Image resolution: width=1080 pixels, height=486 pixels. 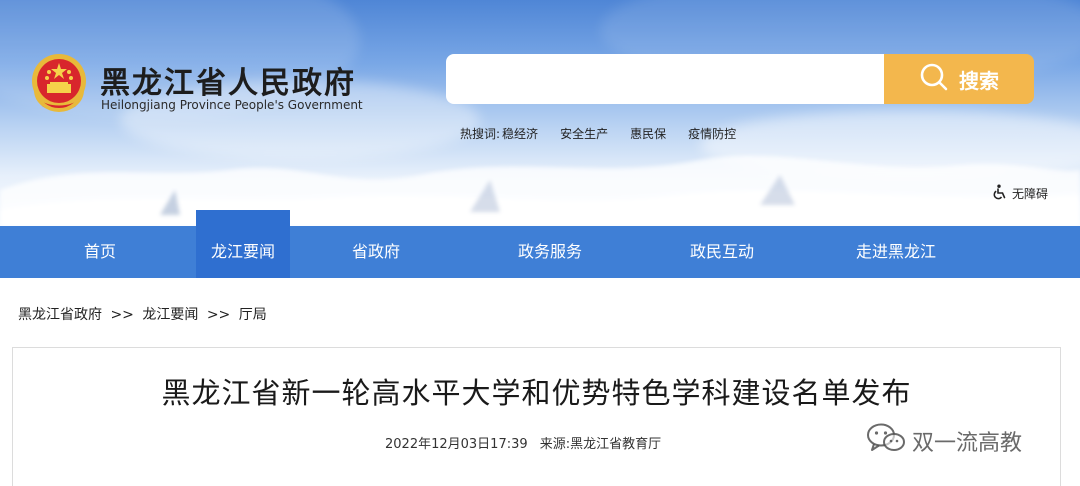 What do you see at coordinates (100, 252) in the screenshot?
I see `nav-item-home: 首页` at bounding box center [100, 252].